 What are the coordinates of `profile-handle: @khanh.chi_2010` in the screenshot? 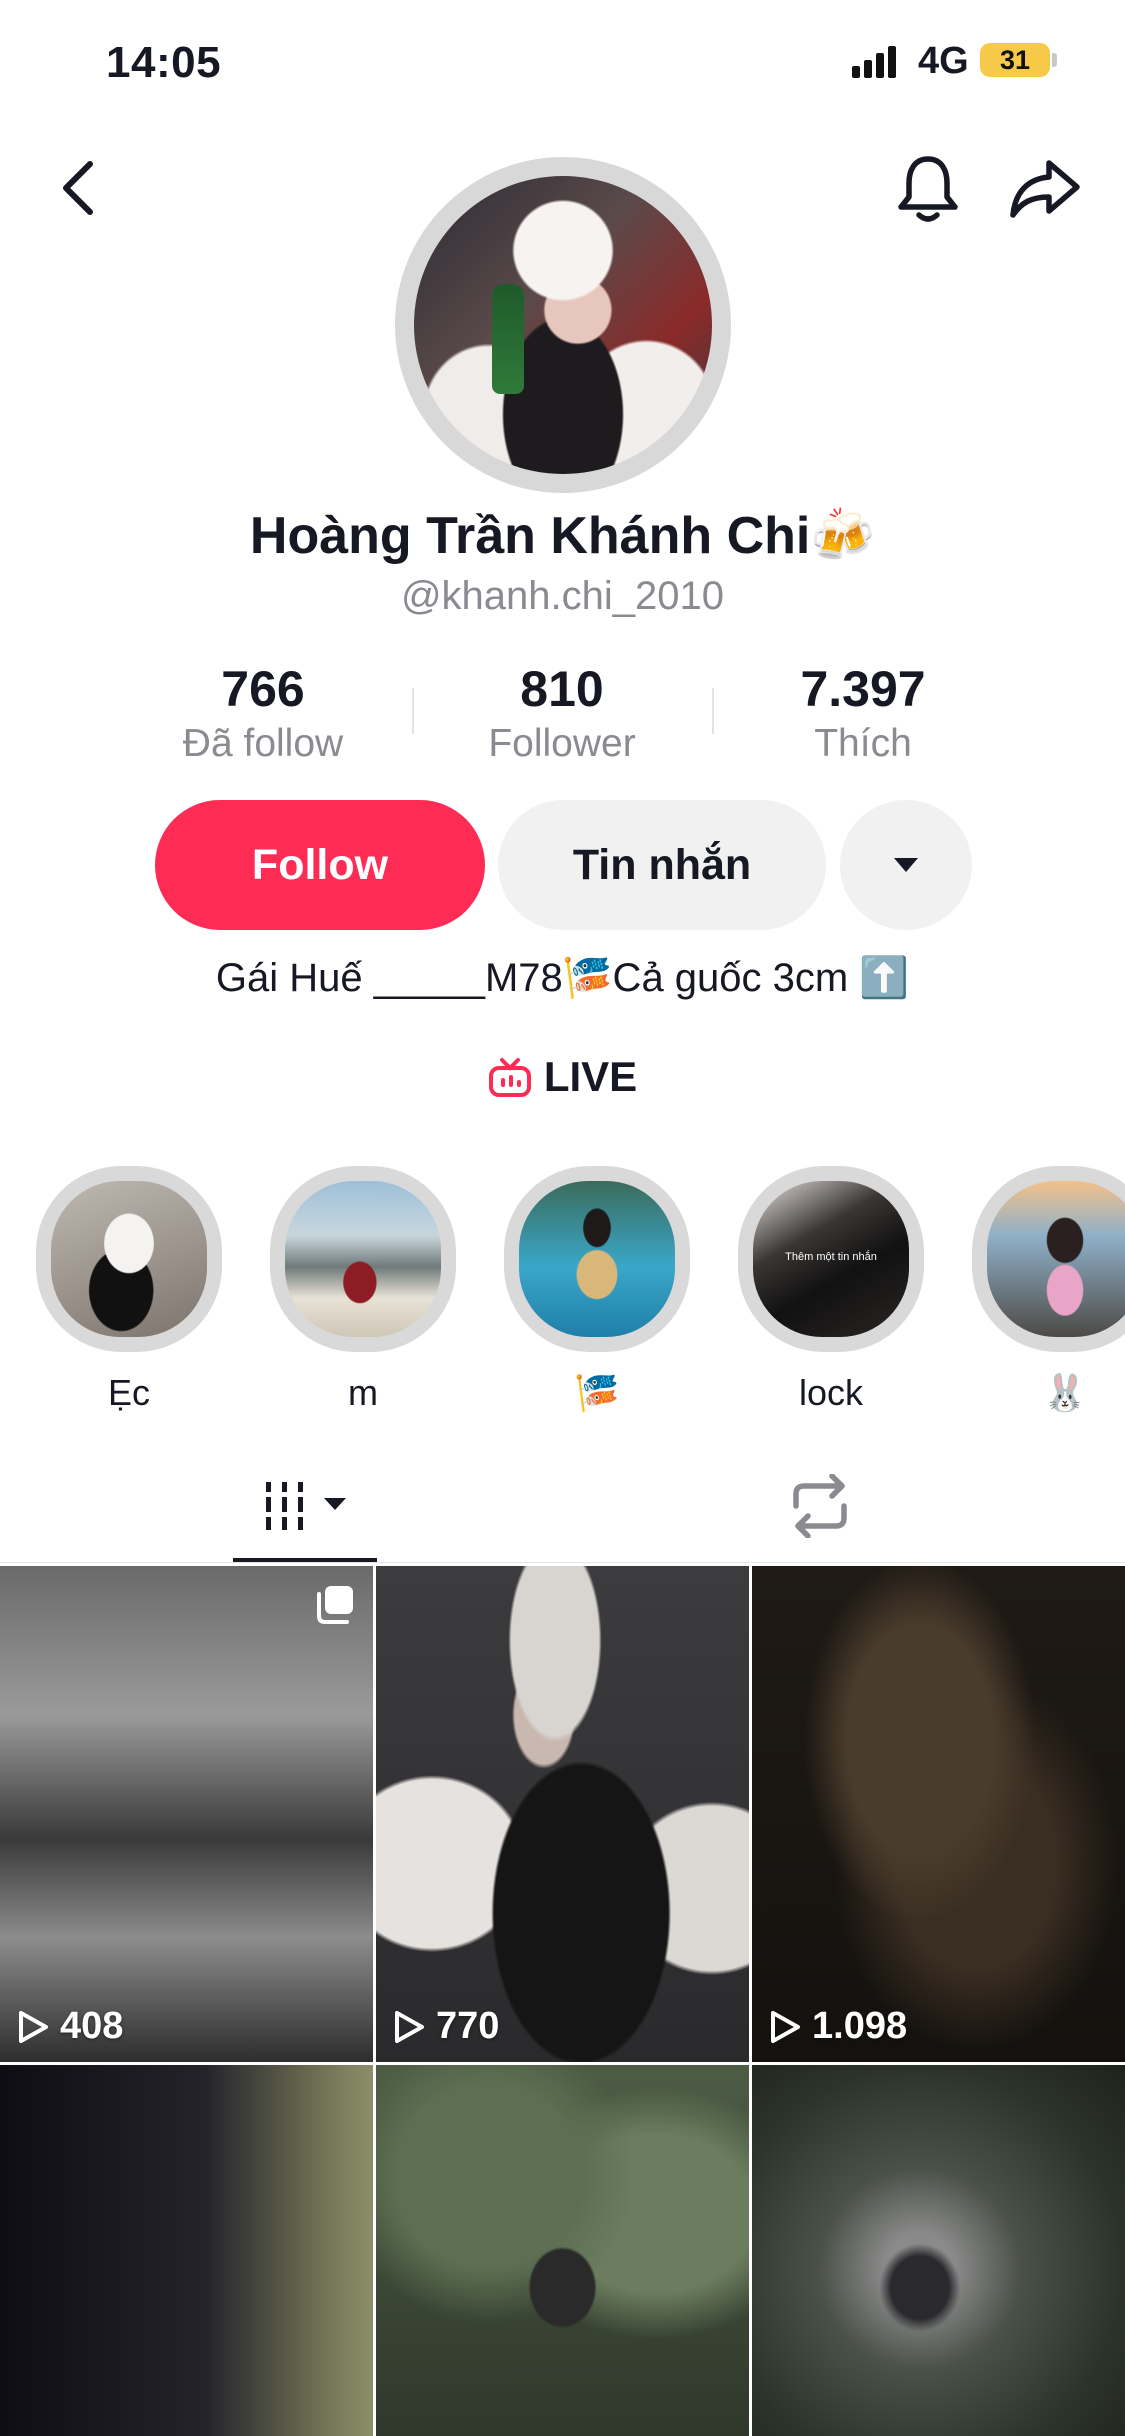 It's located at (562, 596).